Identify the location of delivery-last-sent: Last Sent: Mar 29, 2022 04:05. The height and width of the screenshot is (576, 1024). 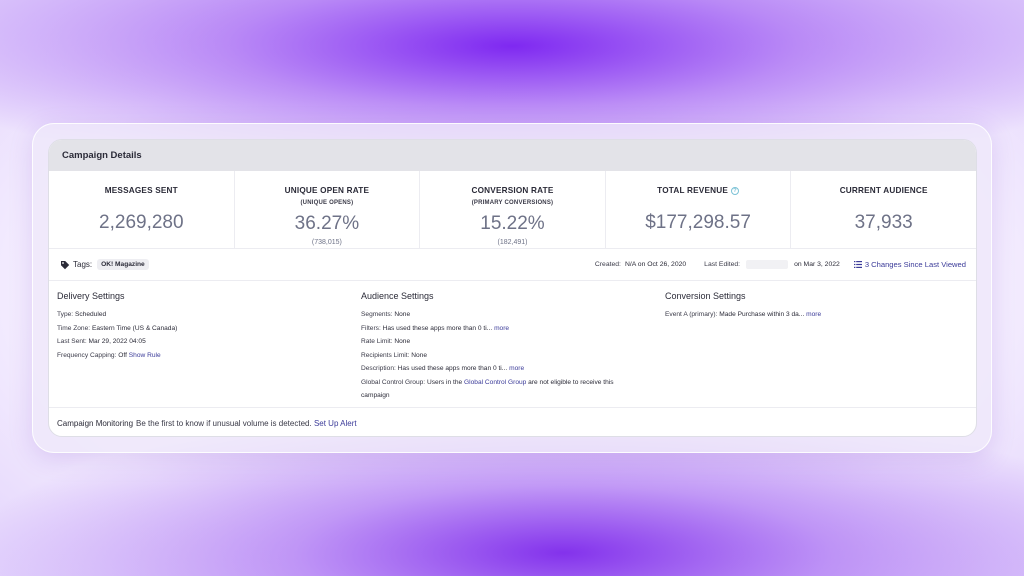
(101, 341).